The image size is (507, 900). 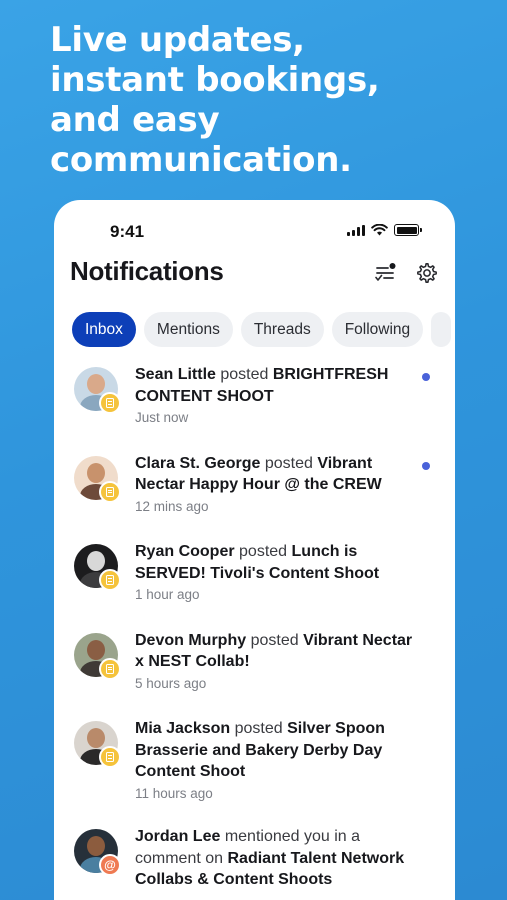 What do you see at coordinates (147, 271) in the screenshot?
I see `page-title: Notifications` at bounding box center [147, 271].